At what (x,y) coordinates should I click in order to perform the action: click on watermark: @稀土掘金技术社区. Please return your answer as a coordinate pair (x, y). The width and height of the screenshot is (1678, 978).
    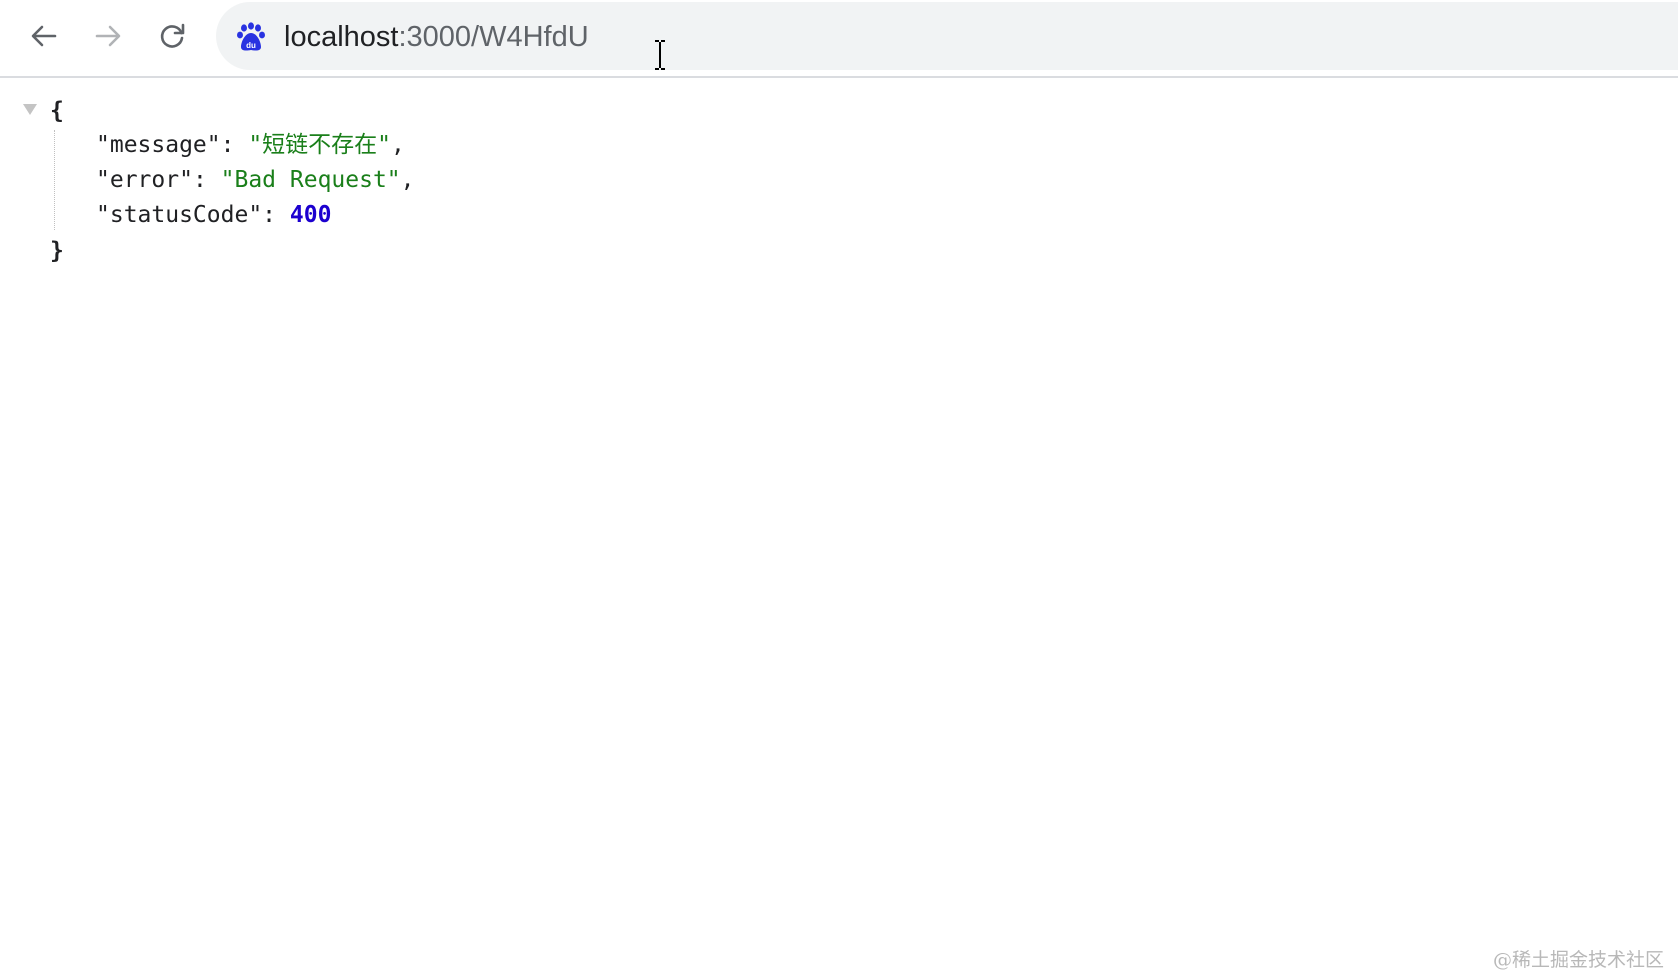
    Looking at the image, I should click on (1578, 960).